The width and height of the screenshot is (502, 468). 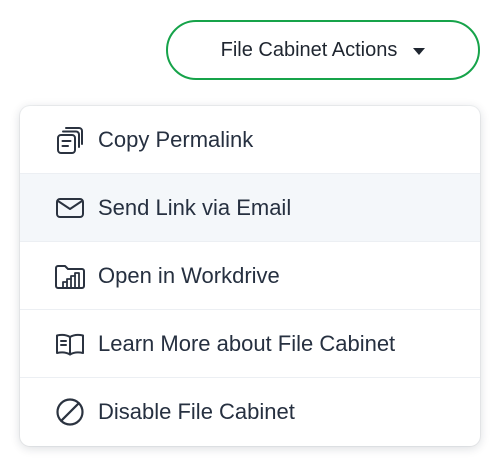 I want to click on menu-item-send-link-via-email: Send Link via Email, so click(x=250, y=208).